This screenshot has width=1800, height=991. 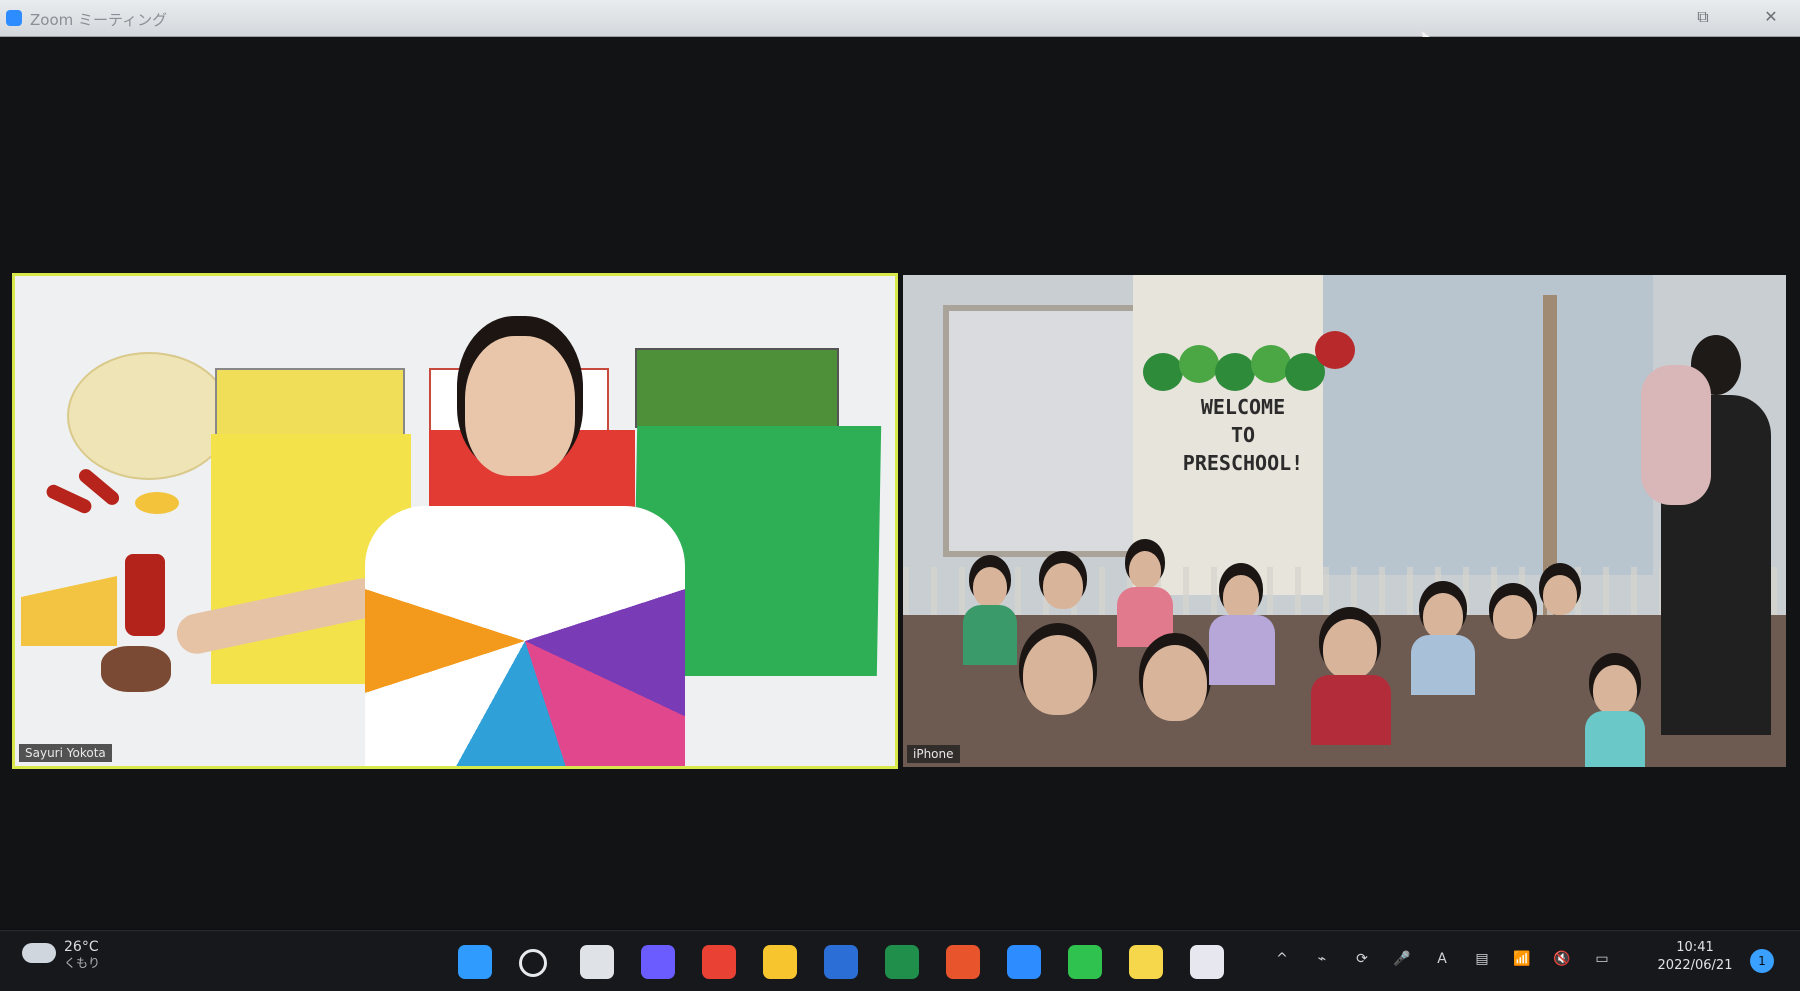 What do you see at coordinates (1602, 959) in the screenshot?
I see `tray-icon: ▭` at bounding box center [1602, 959].